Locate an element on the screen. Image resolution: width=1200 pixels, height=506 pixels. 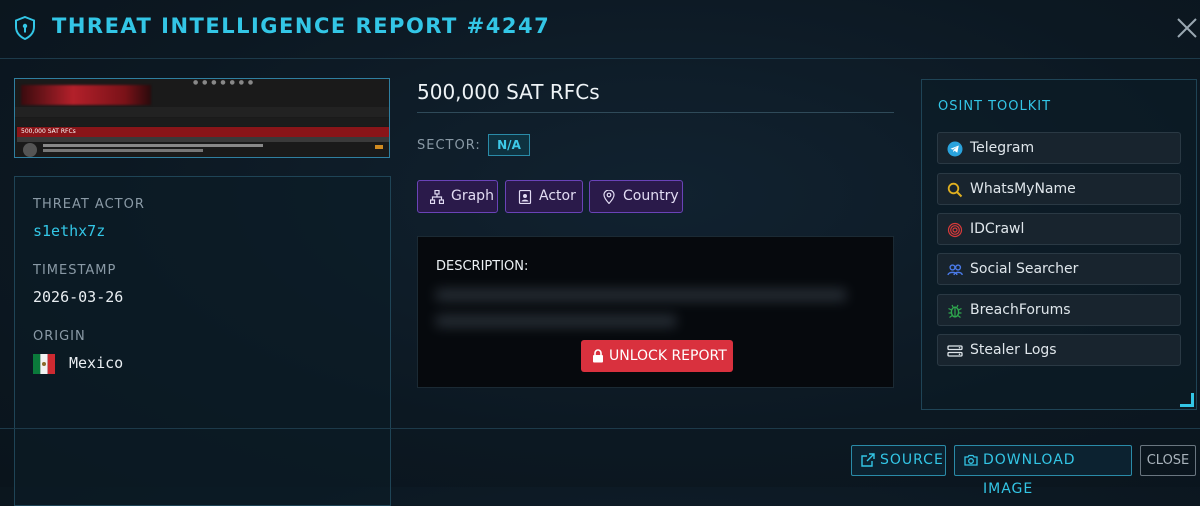
sector-label: SECTOR: is located at coordinates (449, 145).